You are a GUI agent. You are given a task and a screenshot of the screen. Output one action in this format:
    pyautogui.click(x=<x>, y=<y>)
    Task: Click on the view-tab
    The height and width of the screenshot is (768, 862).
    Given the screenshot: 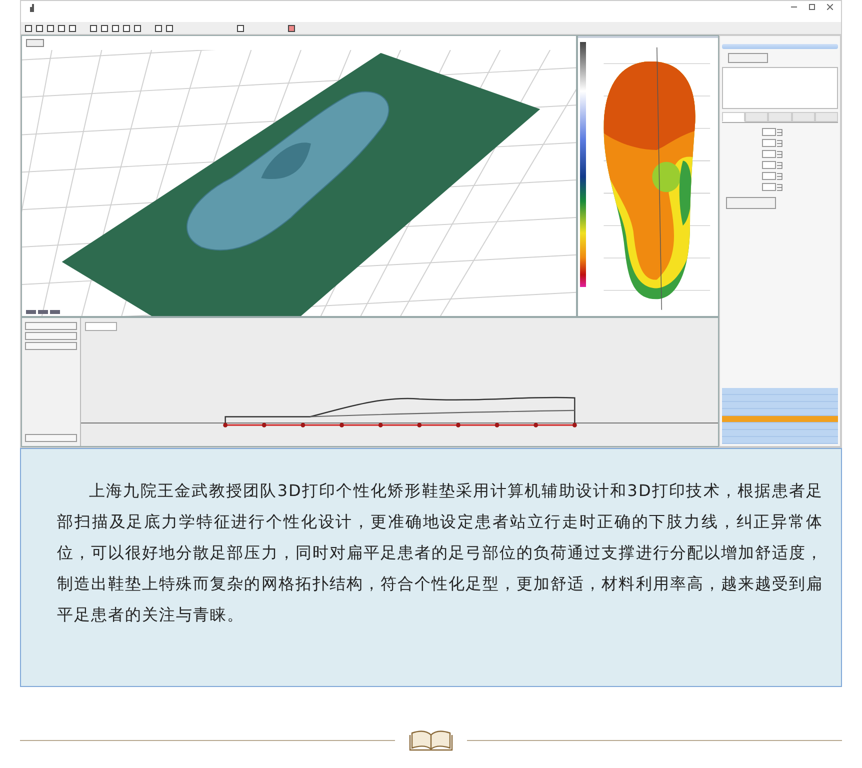 What is the action you would take?
    pyautogui.click(x=35, y=43)
    